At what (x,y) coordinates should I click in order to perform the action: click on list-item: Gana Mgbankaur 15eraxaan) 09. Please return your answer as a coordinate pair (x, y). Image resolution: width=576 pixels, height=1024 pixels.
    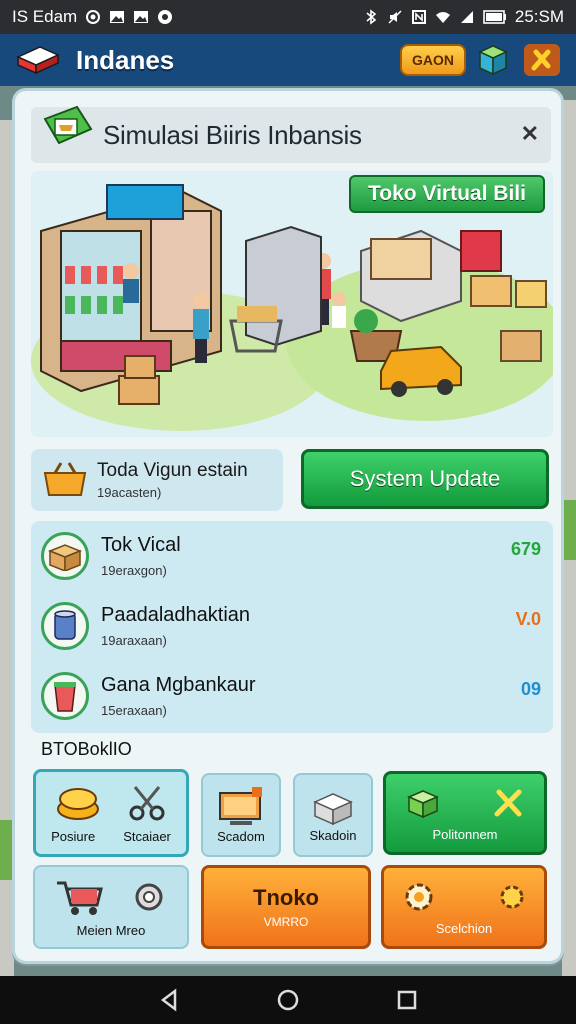
    Looking at the image, I should click on (292, 696).